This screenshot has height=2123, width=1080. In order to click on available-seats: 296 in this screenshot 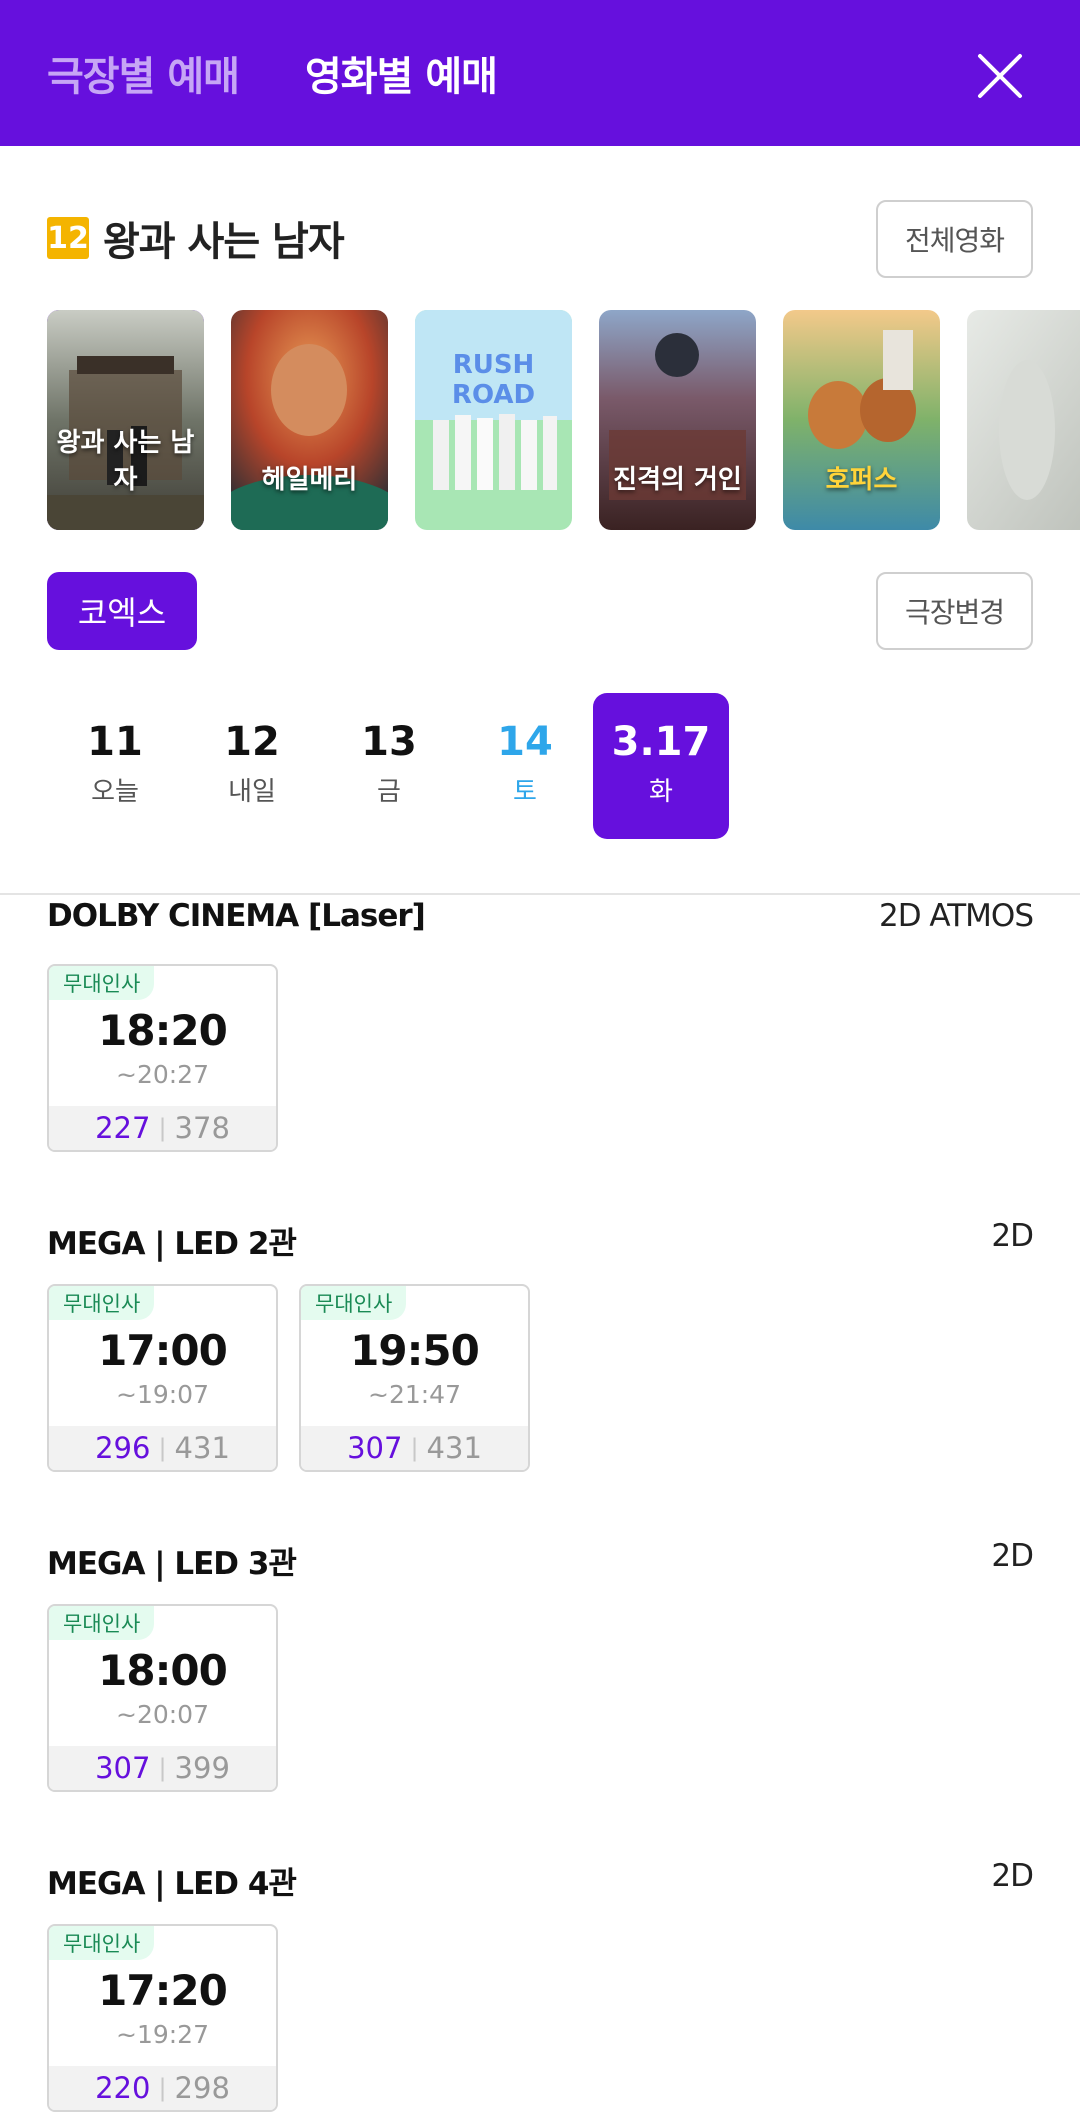, I will do `click(123, 1448)`.